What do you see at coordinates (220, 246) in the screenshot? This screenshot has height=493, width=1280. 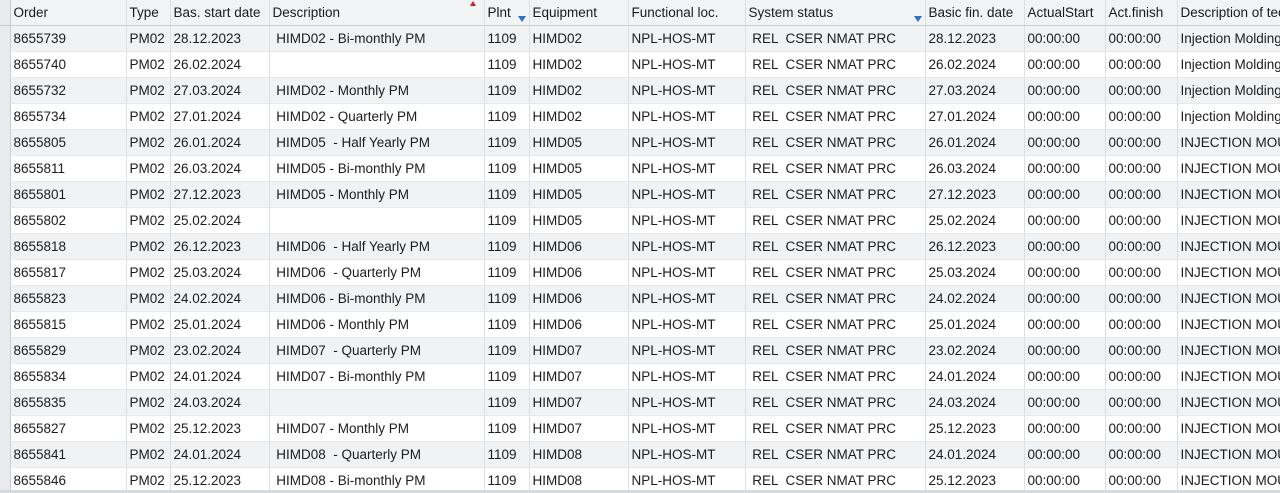 I see `cell-bas-start-date: 26.12.2023` at bounding box center [220, 246].